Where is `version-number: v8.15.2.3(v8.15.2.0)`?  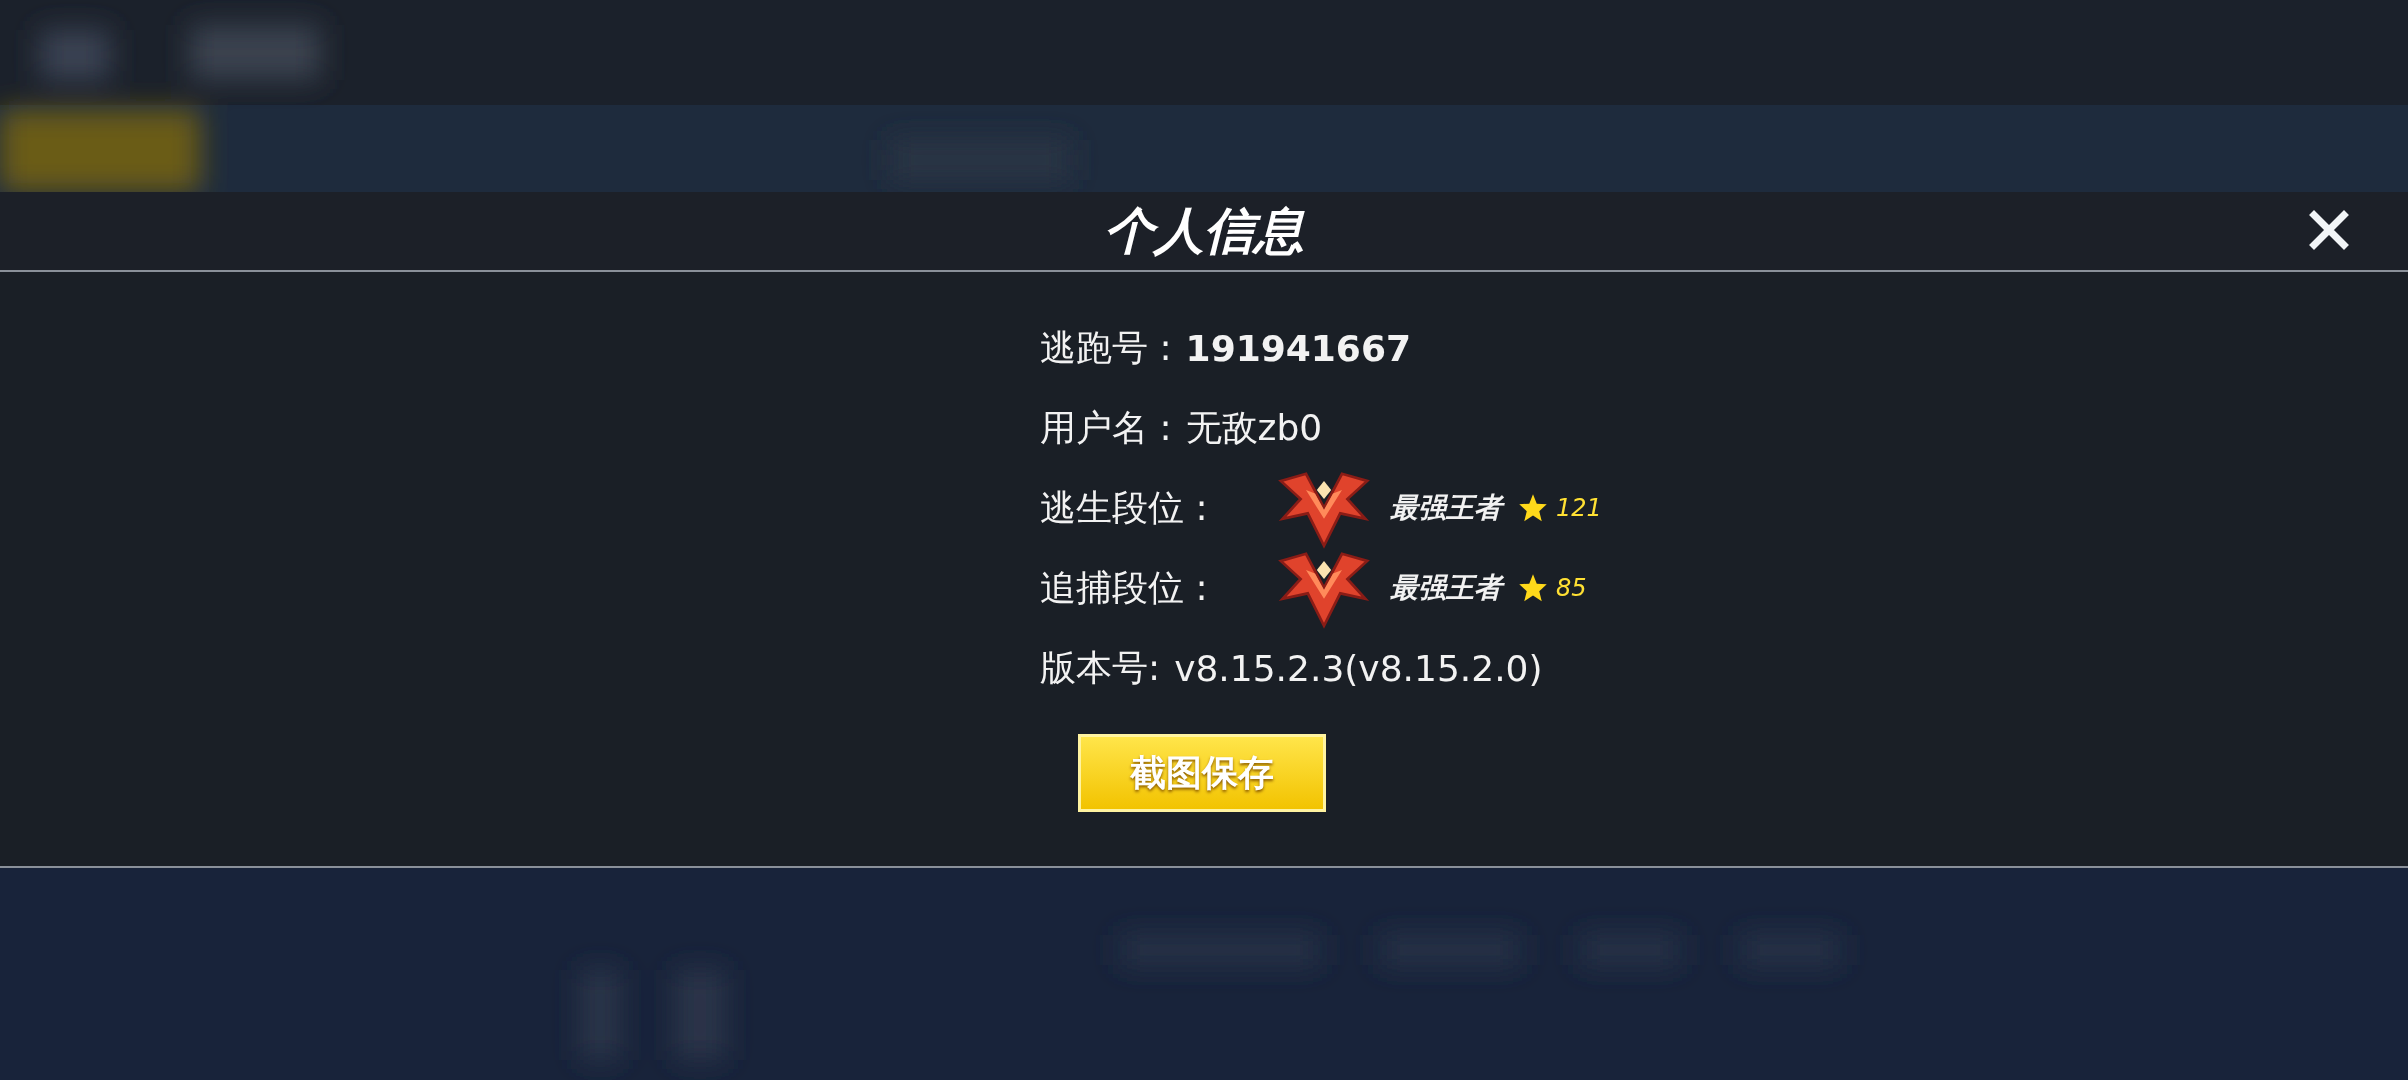
version-number: v8.15.2.3(v8.15.2.0) is located at coordinates (1358, 668).